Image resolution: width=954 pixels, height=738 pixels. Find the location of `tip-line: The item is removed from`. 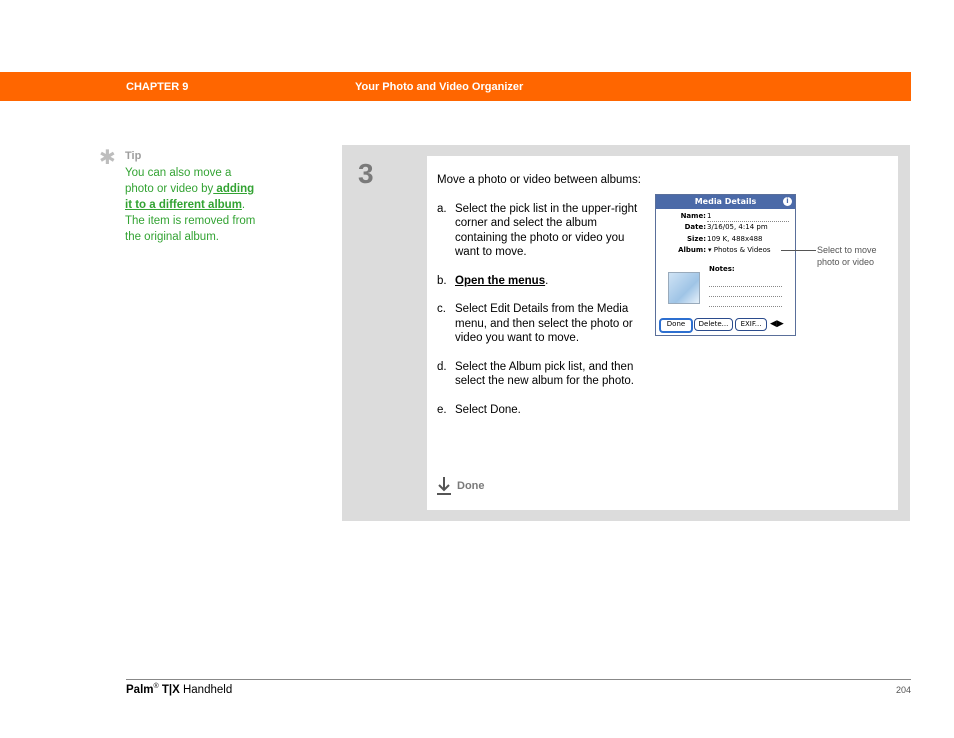

tip-line: The item is removed from is located at coordinates (190, 221).